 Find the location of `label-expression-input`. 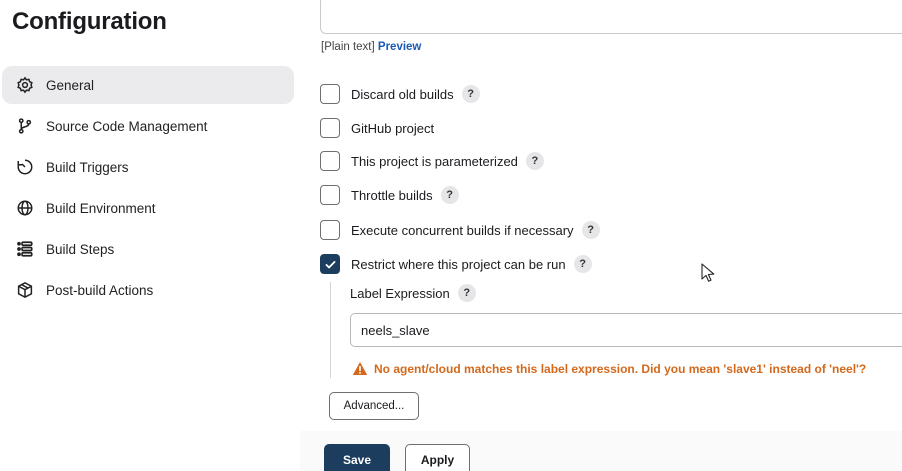

label-expression-input is located at coordinates (626, 330).